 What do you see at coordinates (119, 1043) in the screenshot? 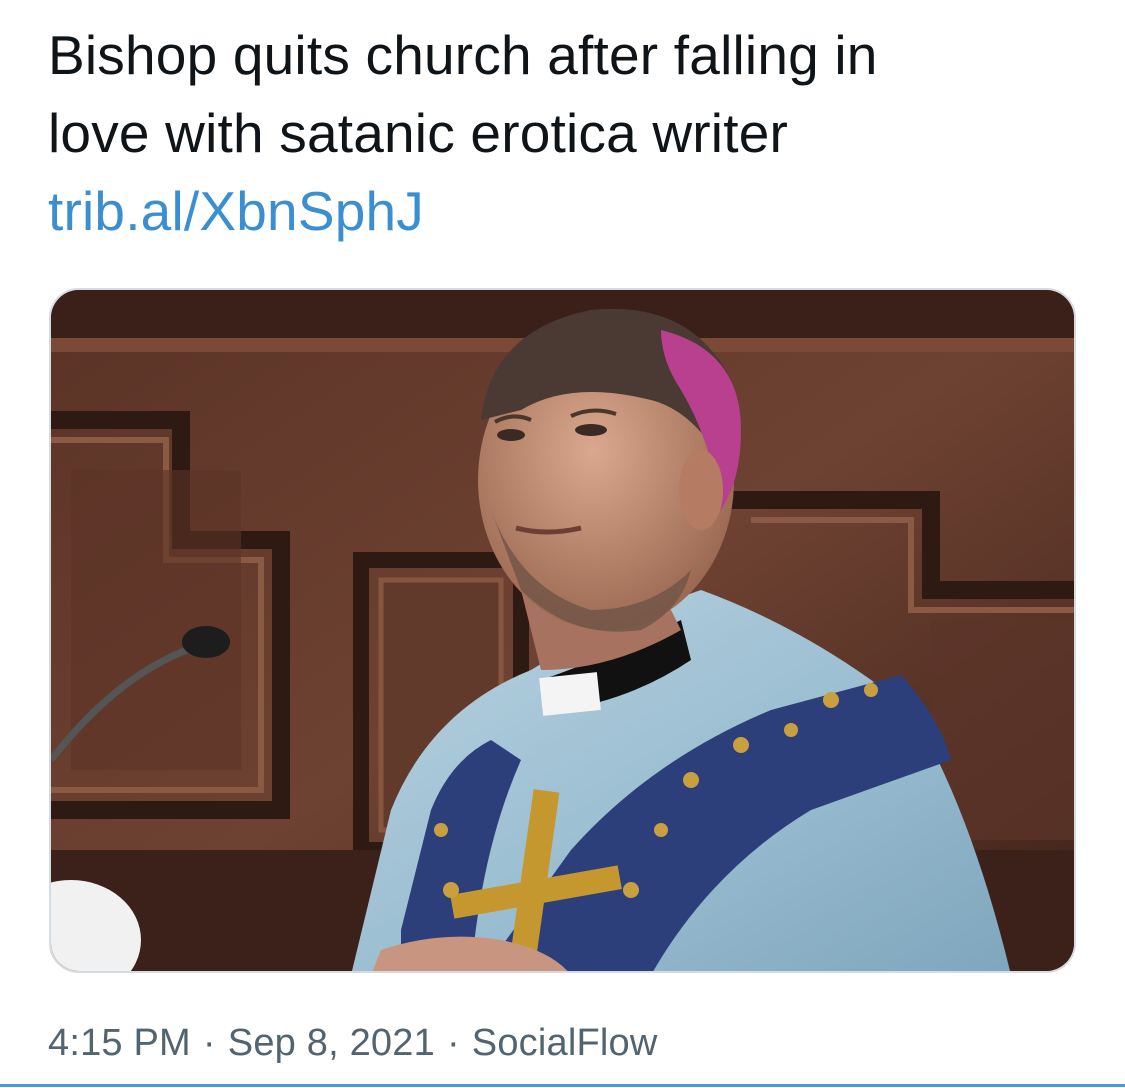
I see `tweet-time: 4:15 PM` at bounding box center [119, 1043].